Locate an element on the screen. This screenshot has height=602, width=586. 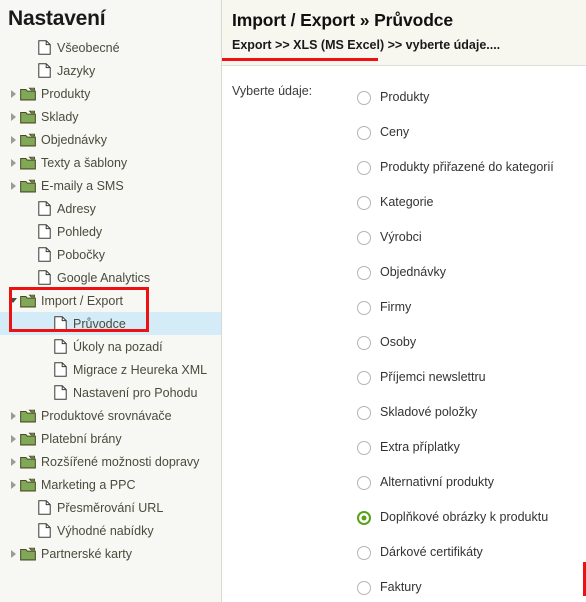
sidebar-item-pobo-ky: Pobočky is located at coordinates (110, 254).